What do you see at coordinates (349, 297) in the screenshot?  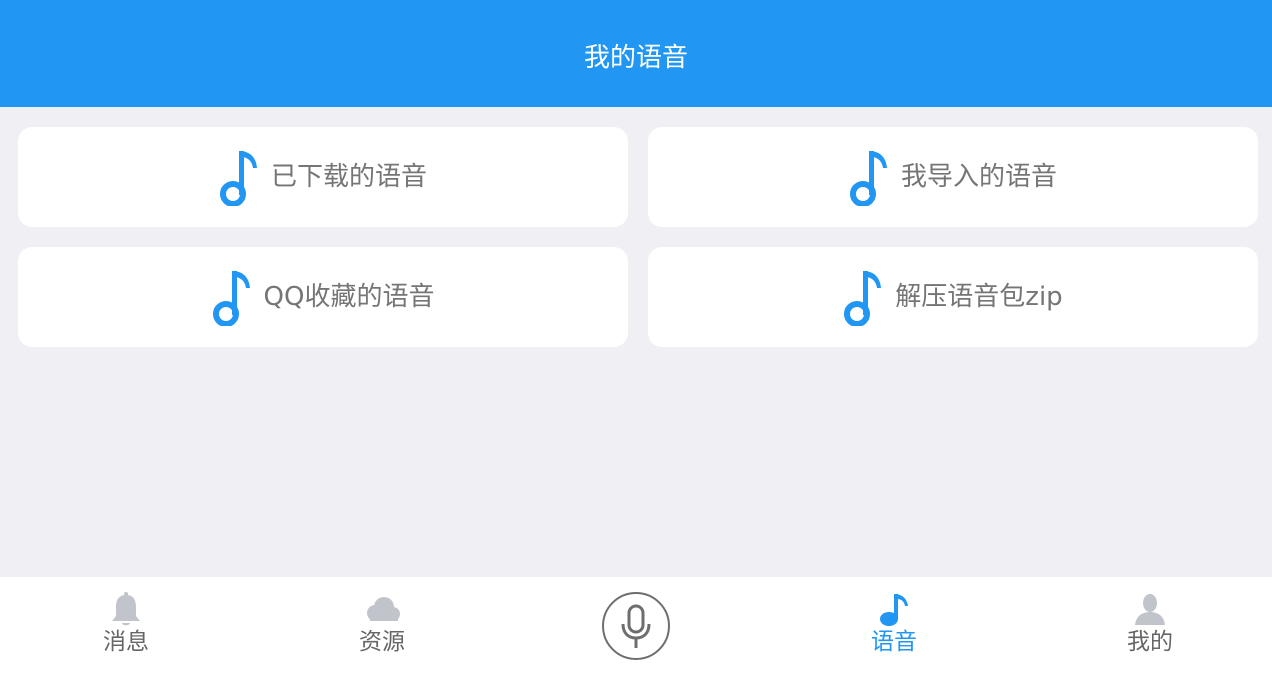 I see `card-label: QQ收藏的语音` at bounding box center [349, 297].